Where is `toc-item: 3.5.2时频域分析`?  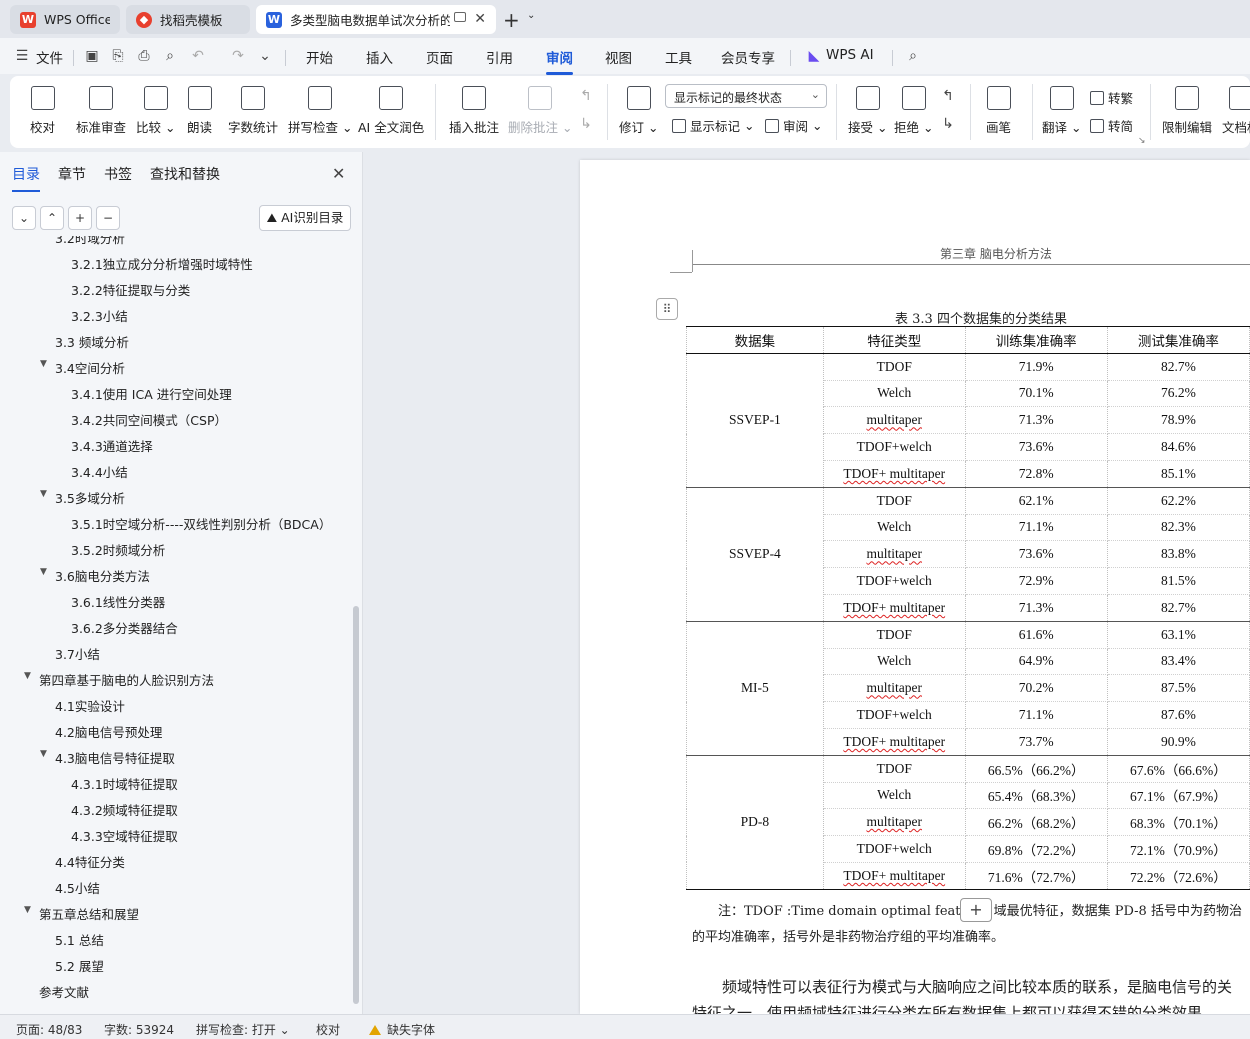
toc-item: 3.5.2时频域分析 is located at coordinates (118, 549).